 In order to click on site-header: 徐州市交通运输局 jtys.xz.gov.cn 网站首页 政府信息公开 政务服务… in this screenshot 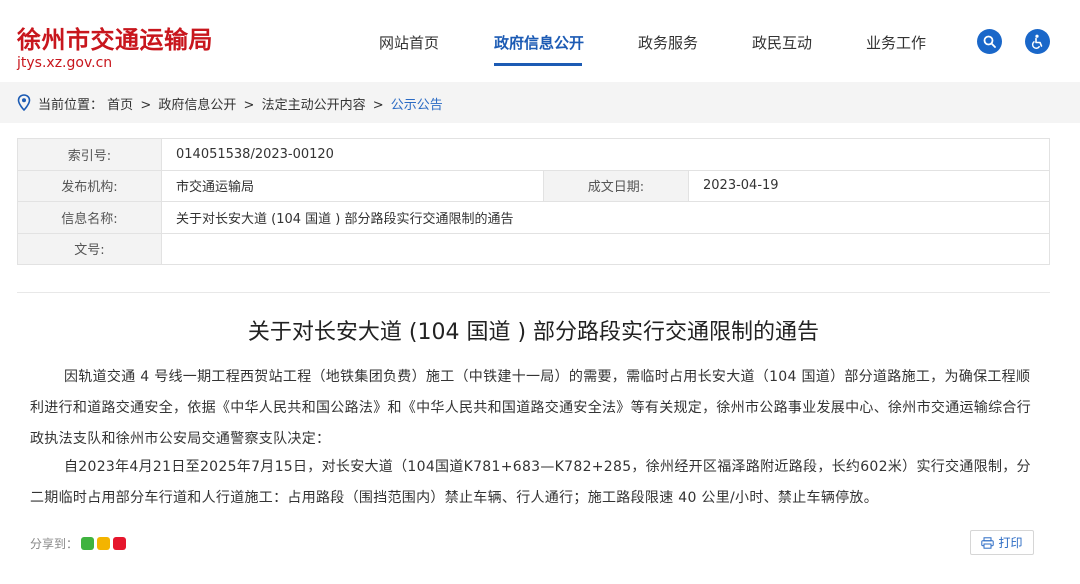, I will do `click(540, 41)`.